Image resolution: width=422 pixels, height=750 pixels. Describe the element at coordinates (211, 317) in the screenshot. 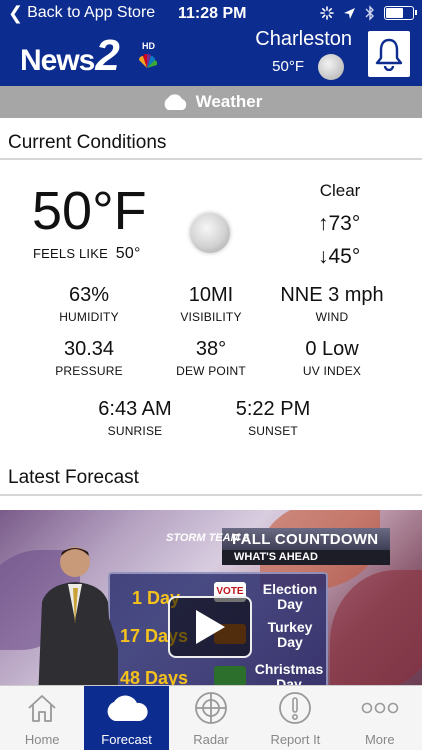

I see `stat-label: VISIBILITY` at that location.